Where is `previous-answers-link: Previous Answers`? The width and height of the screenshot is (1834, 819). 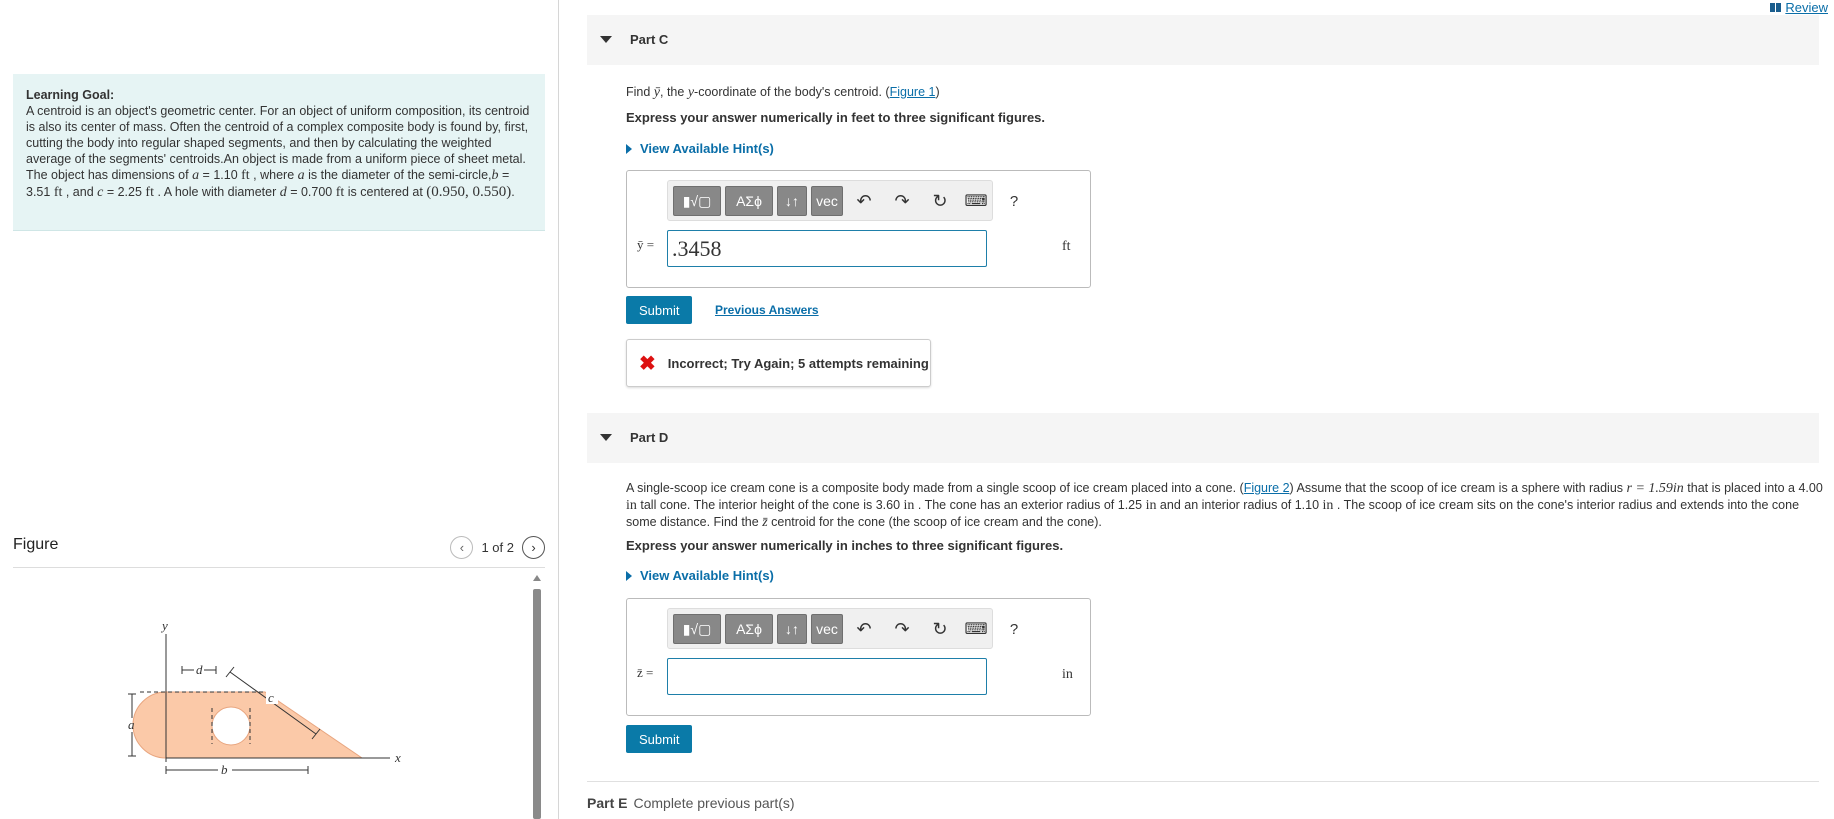 previous-answers-link: Previous Answers is located at coordinates (767, 310).